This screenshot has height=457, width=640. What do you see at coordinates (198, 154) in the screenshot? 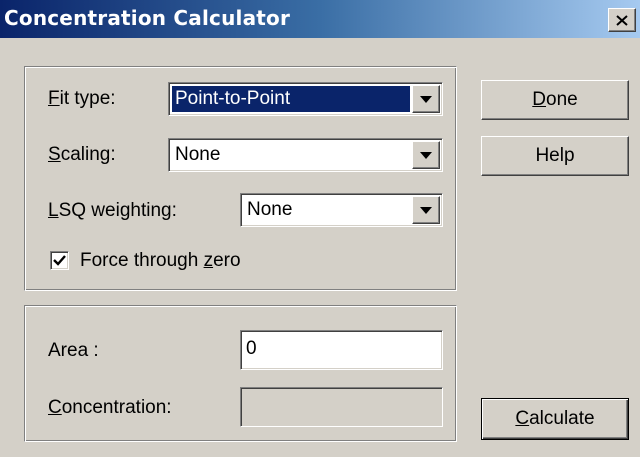
I see `scaling-value: None` at bounding box center [198, 154].